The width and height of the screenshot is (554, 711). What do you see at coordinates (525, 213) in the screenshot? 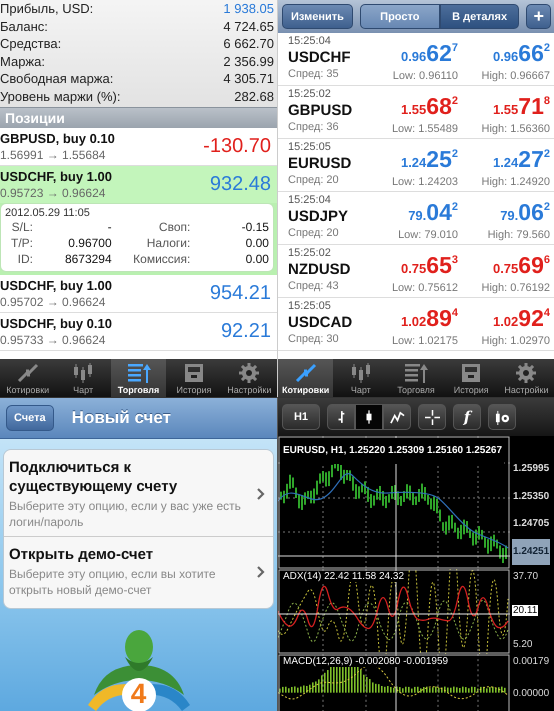
I see `ask-price: 79.06$^{2}$` at bounding box center [525, 213].